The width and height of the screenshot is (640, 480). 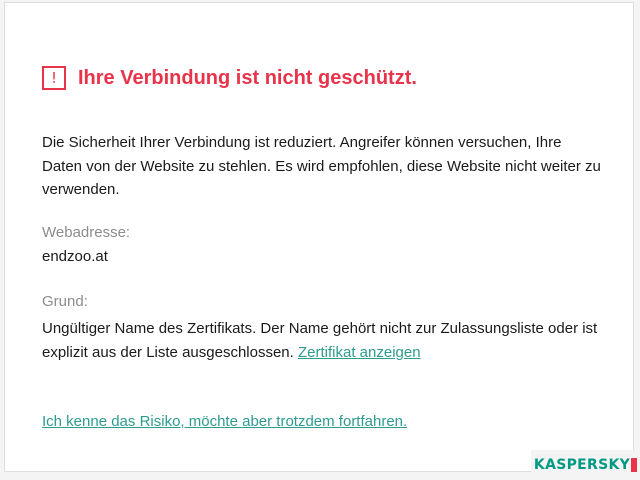 I want to click on show-certificate-link: Zertifikat anzeigen, so click(x=359, y=352).